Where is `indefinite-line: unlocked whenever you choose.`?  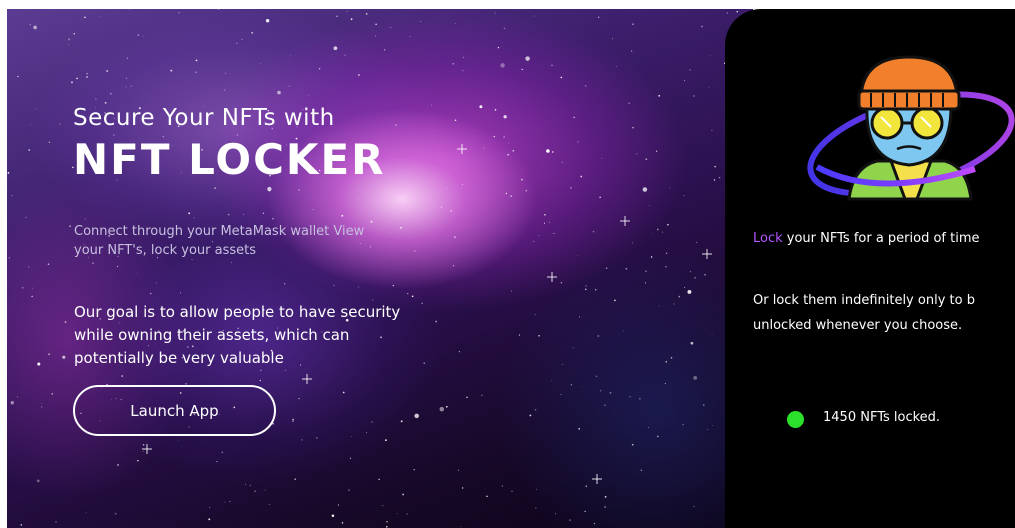
indefinite-line: unlocked whenever you choose. is located at coordinates (858, 325).